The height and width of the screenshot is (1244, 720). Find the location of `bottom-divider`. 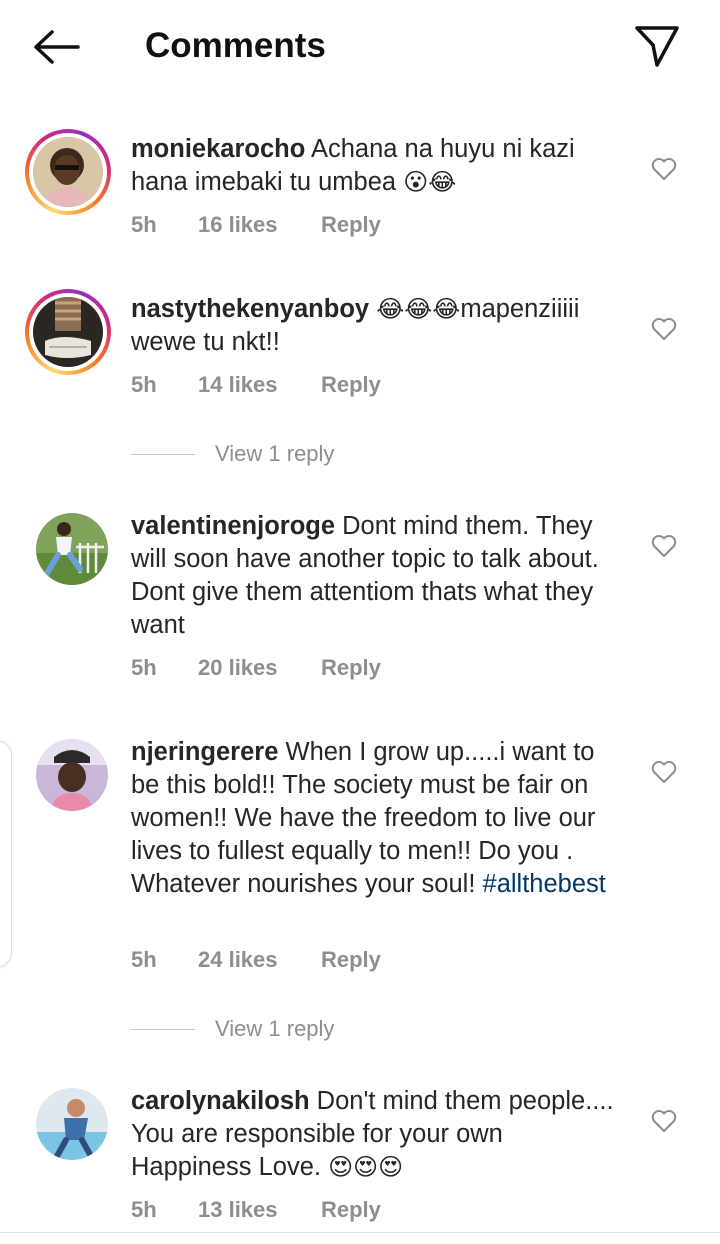

bottom-divider is located at coordinates (360, 1232).